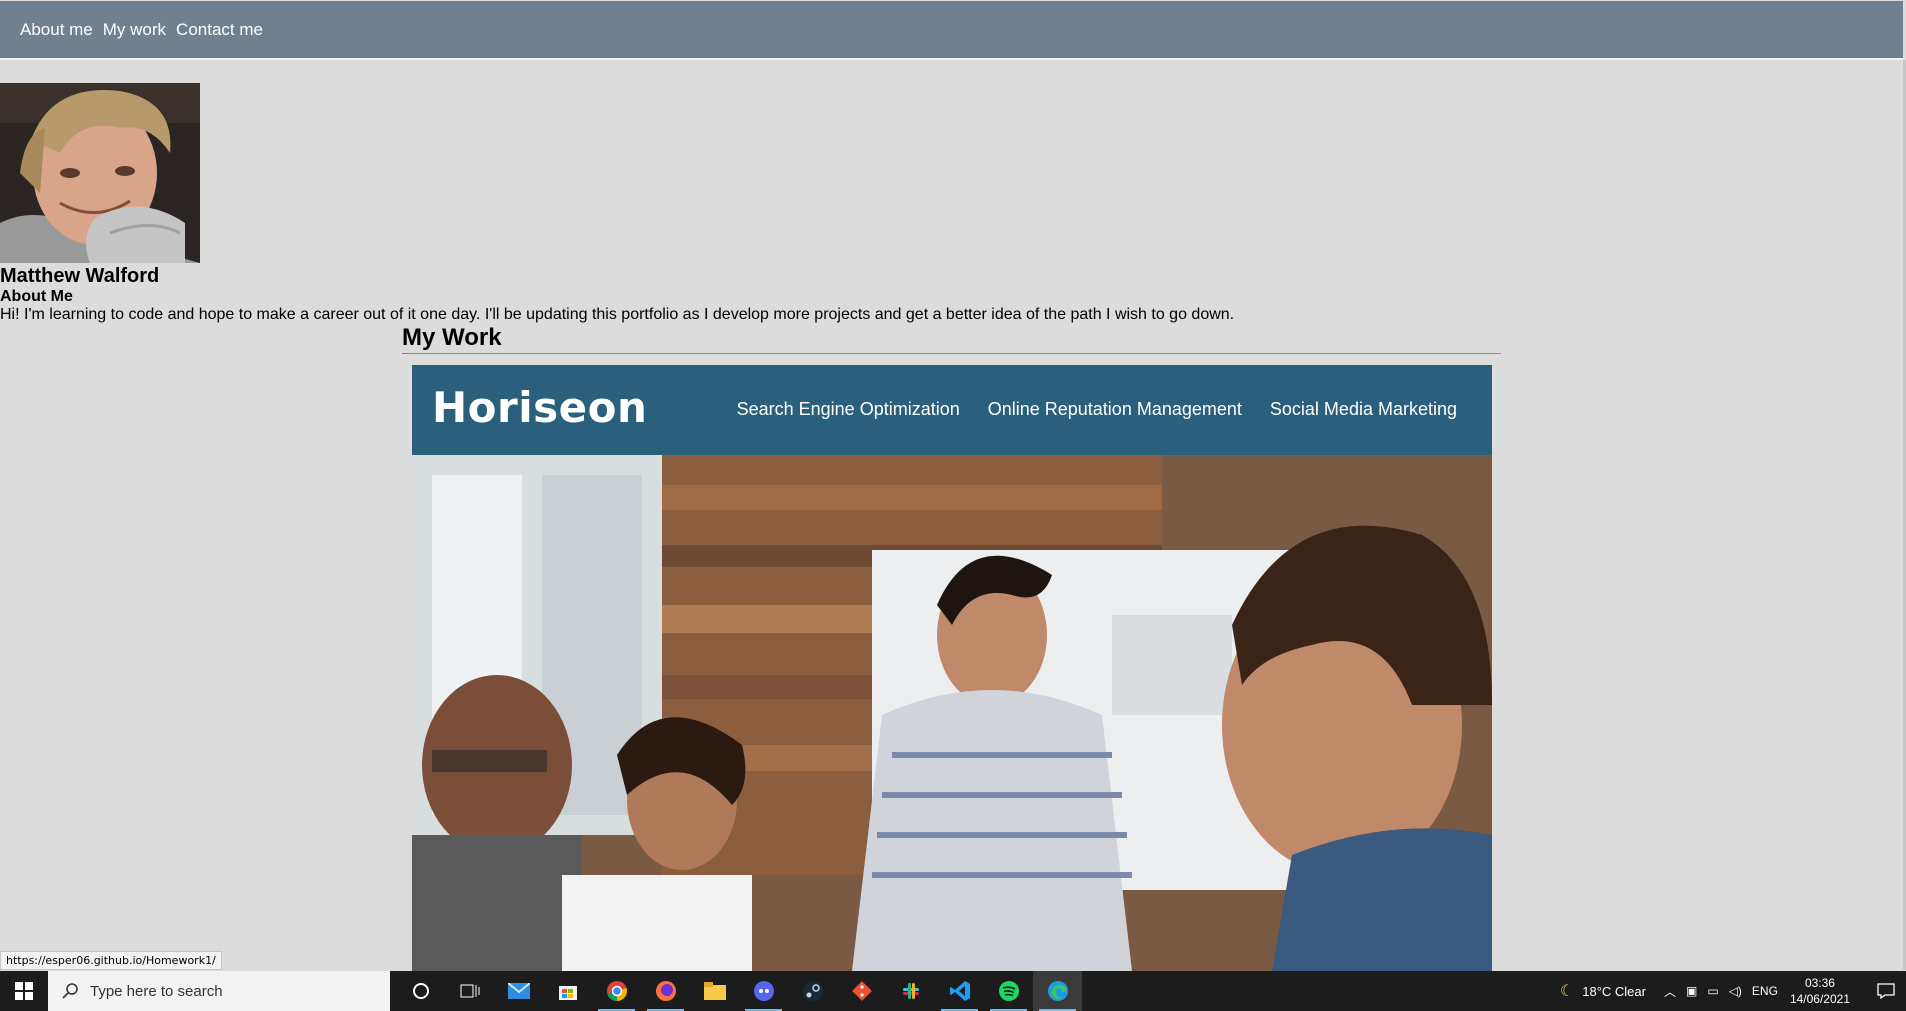  What do you see at coordinates (540, 407) in the screenshot?
I see `project-logo: Horiseon` at bounding box center [540, 407].